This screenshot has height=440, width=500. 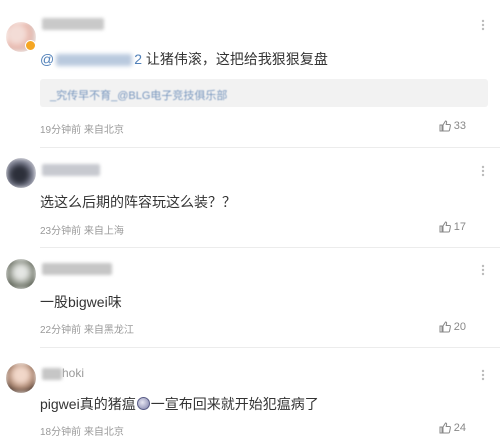 I want to click on comment-time: 22分钟前, so click(x=61, y=330).